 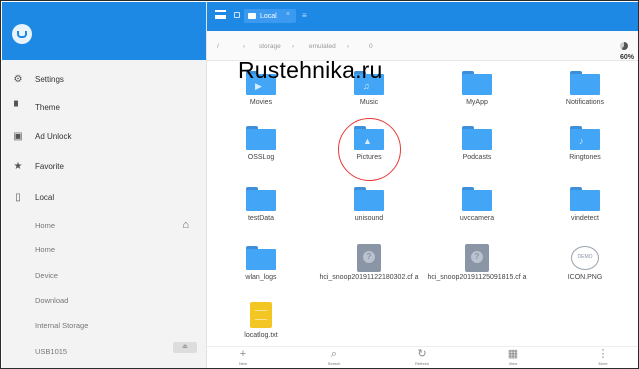 I want to click on breadcrumb-root: /, so click(x=218, y=46).